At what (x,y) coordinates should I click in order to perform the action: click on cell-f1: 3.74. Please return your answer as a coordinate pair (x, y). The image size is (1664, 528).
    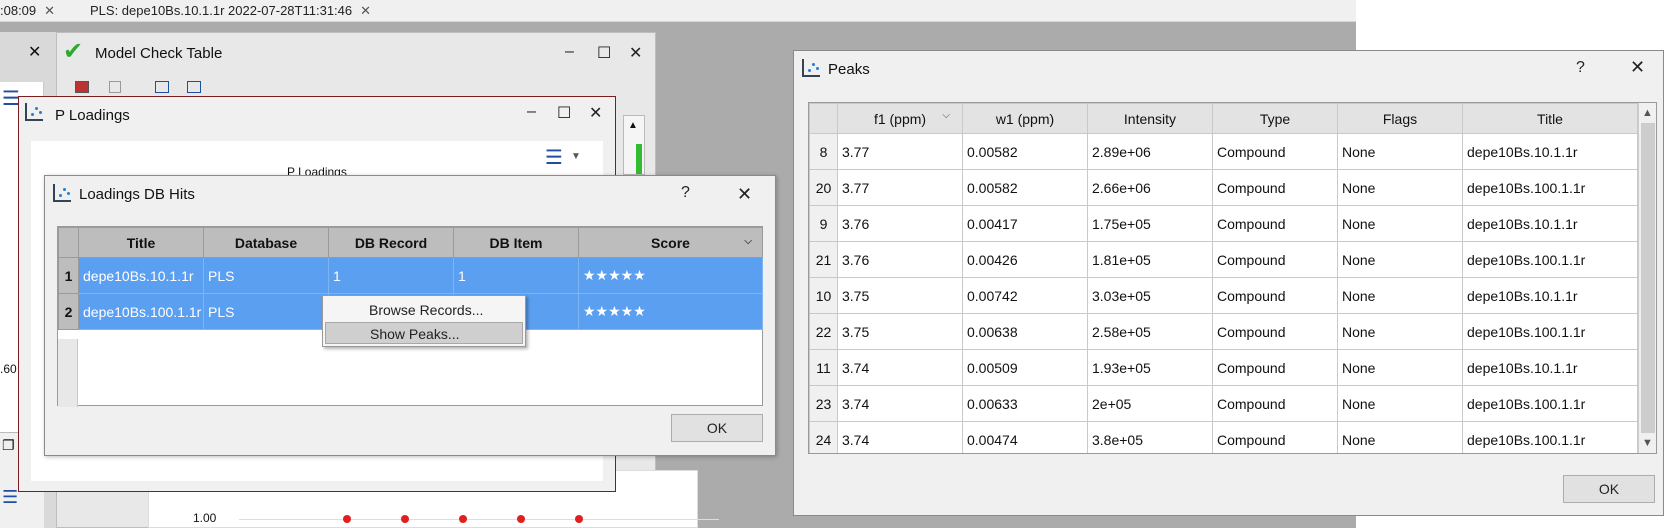
    Looking at the image, I should click on (900, 367).